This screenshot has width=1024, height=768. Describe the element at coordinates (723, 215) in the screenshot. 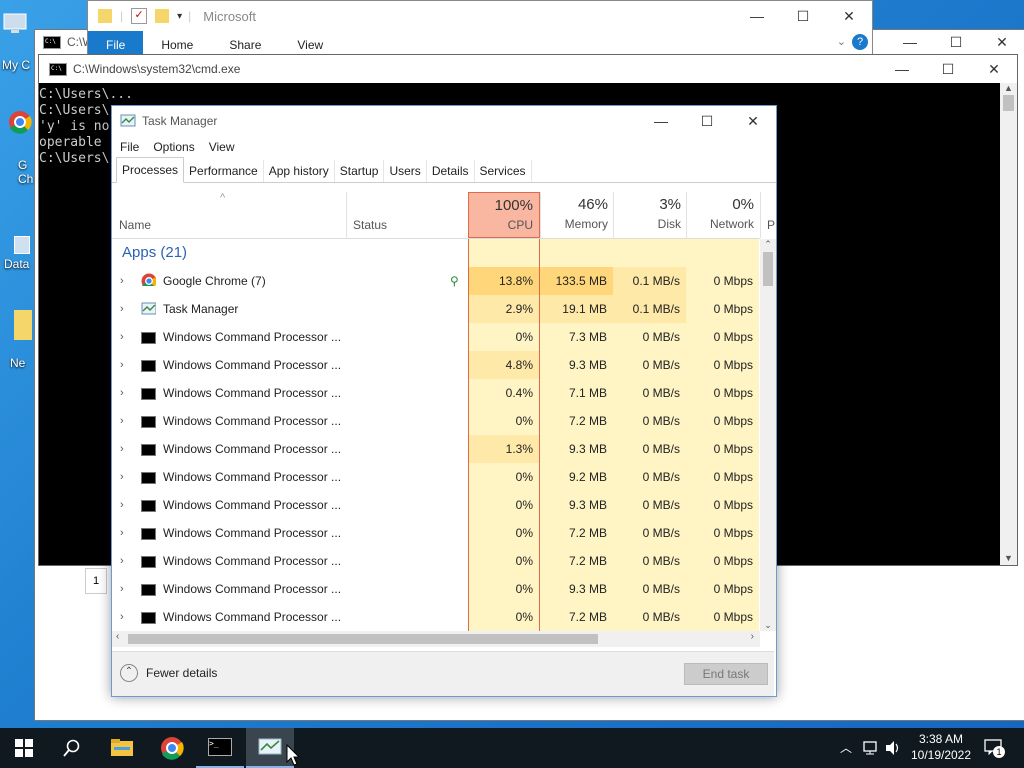

I see `column-header-network: 0% Network` at that location.